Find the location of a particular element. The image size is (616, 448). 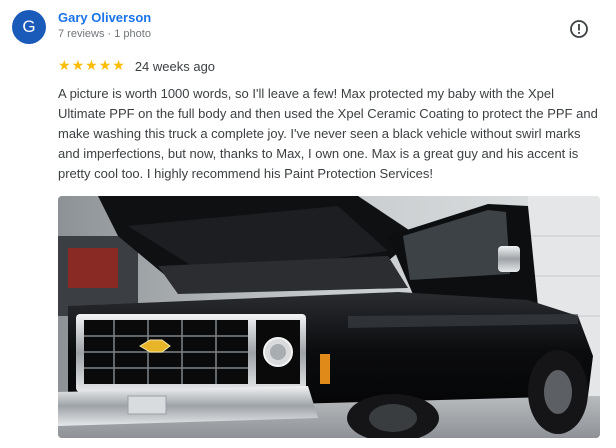

reviewer-name: Gary Oliverson is located at coordinates (104, 17).